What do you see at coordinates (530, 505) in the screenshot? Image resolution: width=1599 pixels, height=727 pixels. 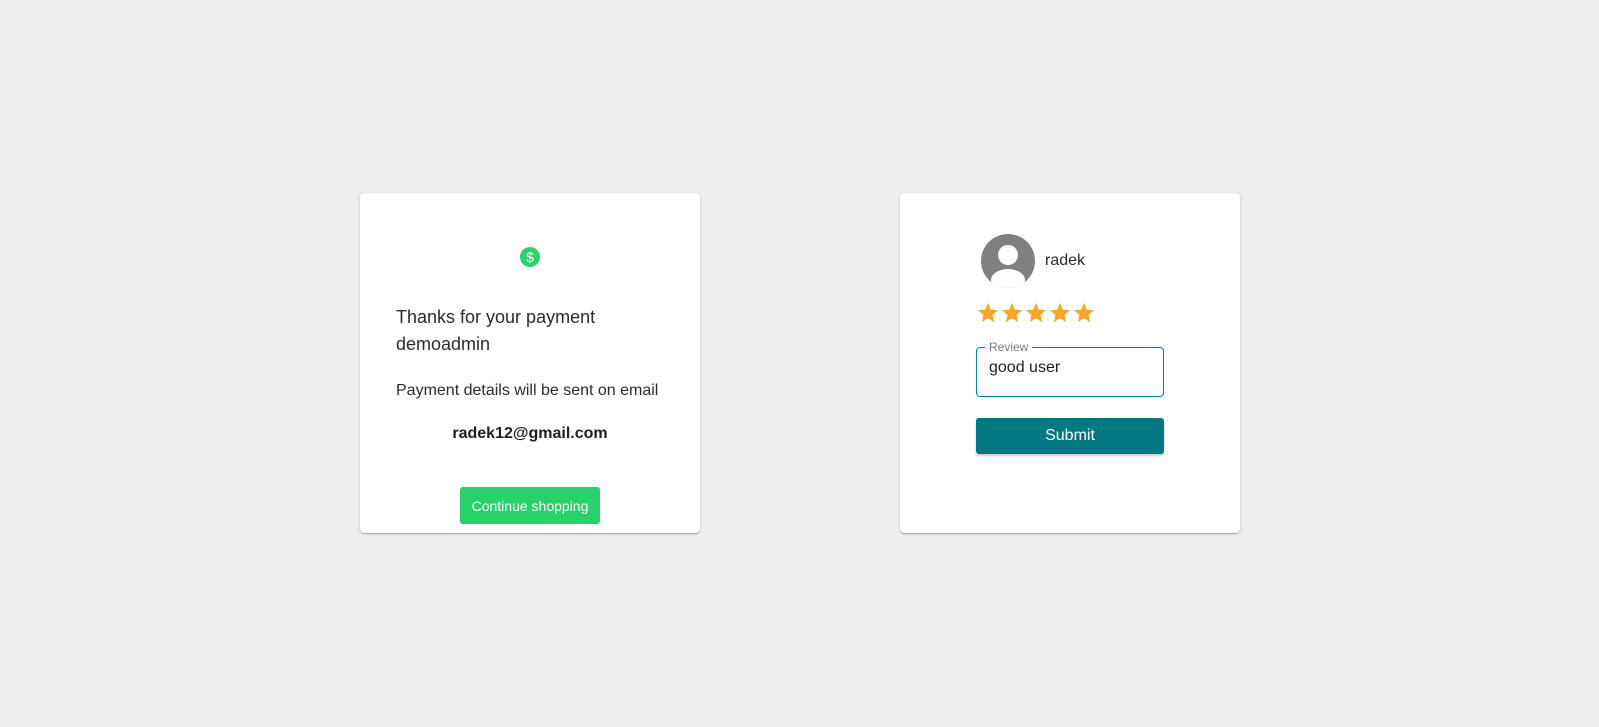 I see `continue-shopping-button: Continue shopping` at bounding box center [530, 505].